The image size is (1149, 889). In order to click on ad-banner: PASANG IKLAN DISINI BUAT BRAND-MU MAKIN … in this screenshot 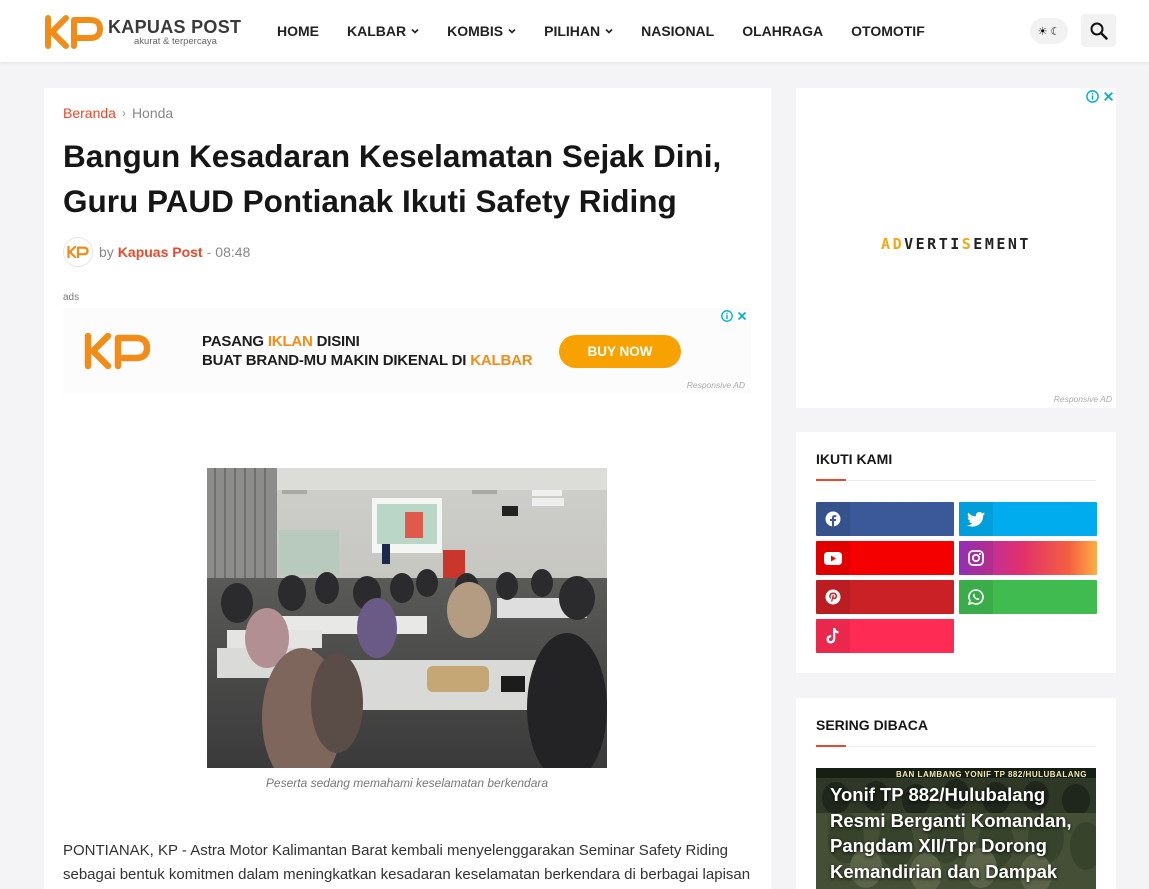, I will do `click(407, 351)`.